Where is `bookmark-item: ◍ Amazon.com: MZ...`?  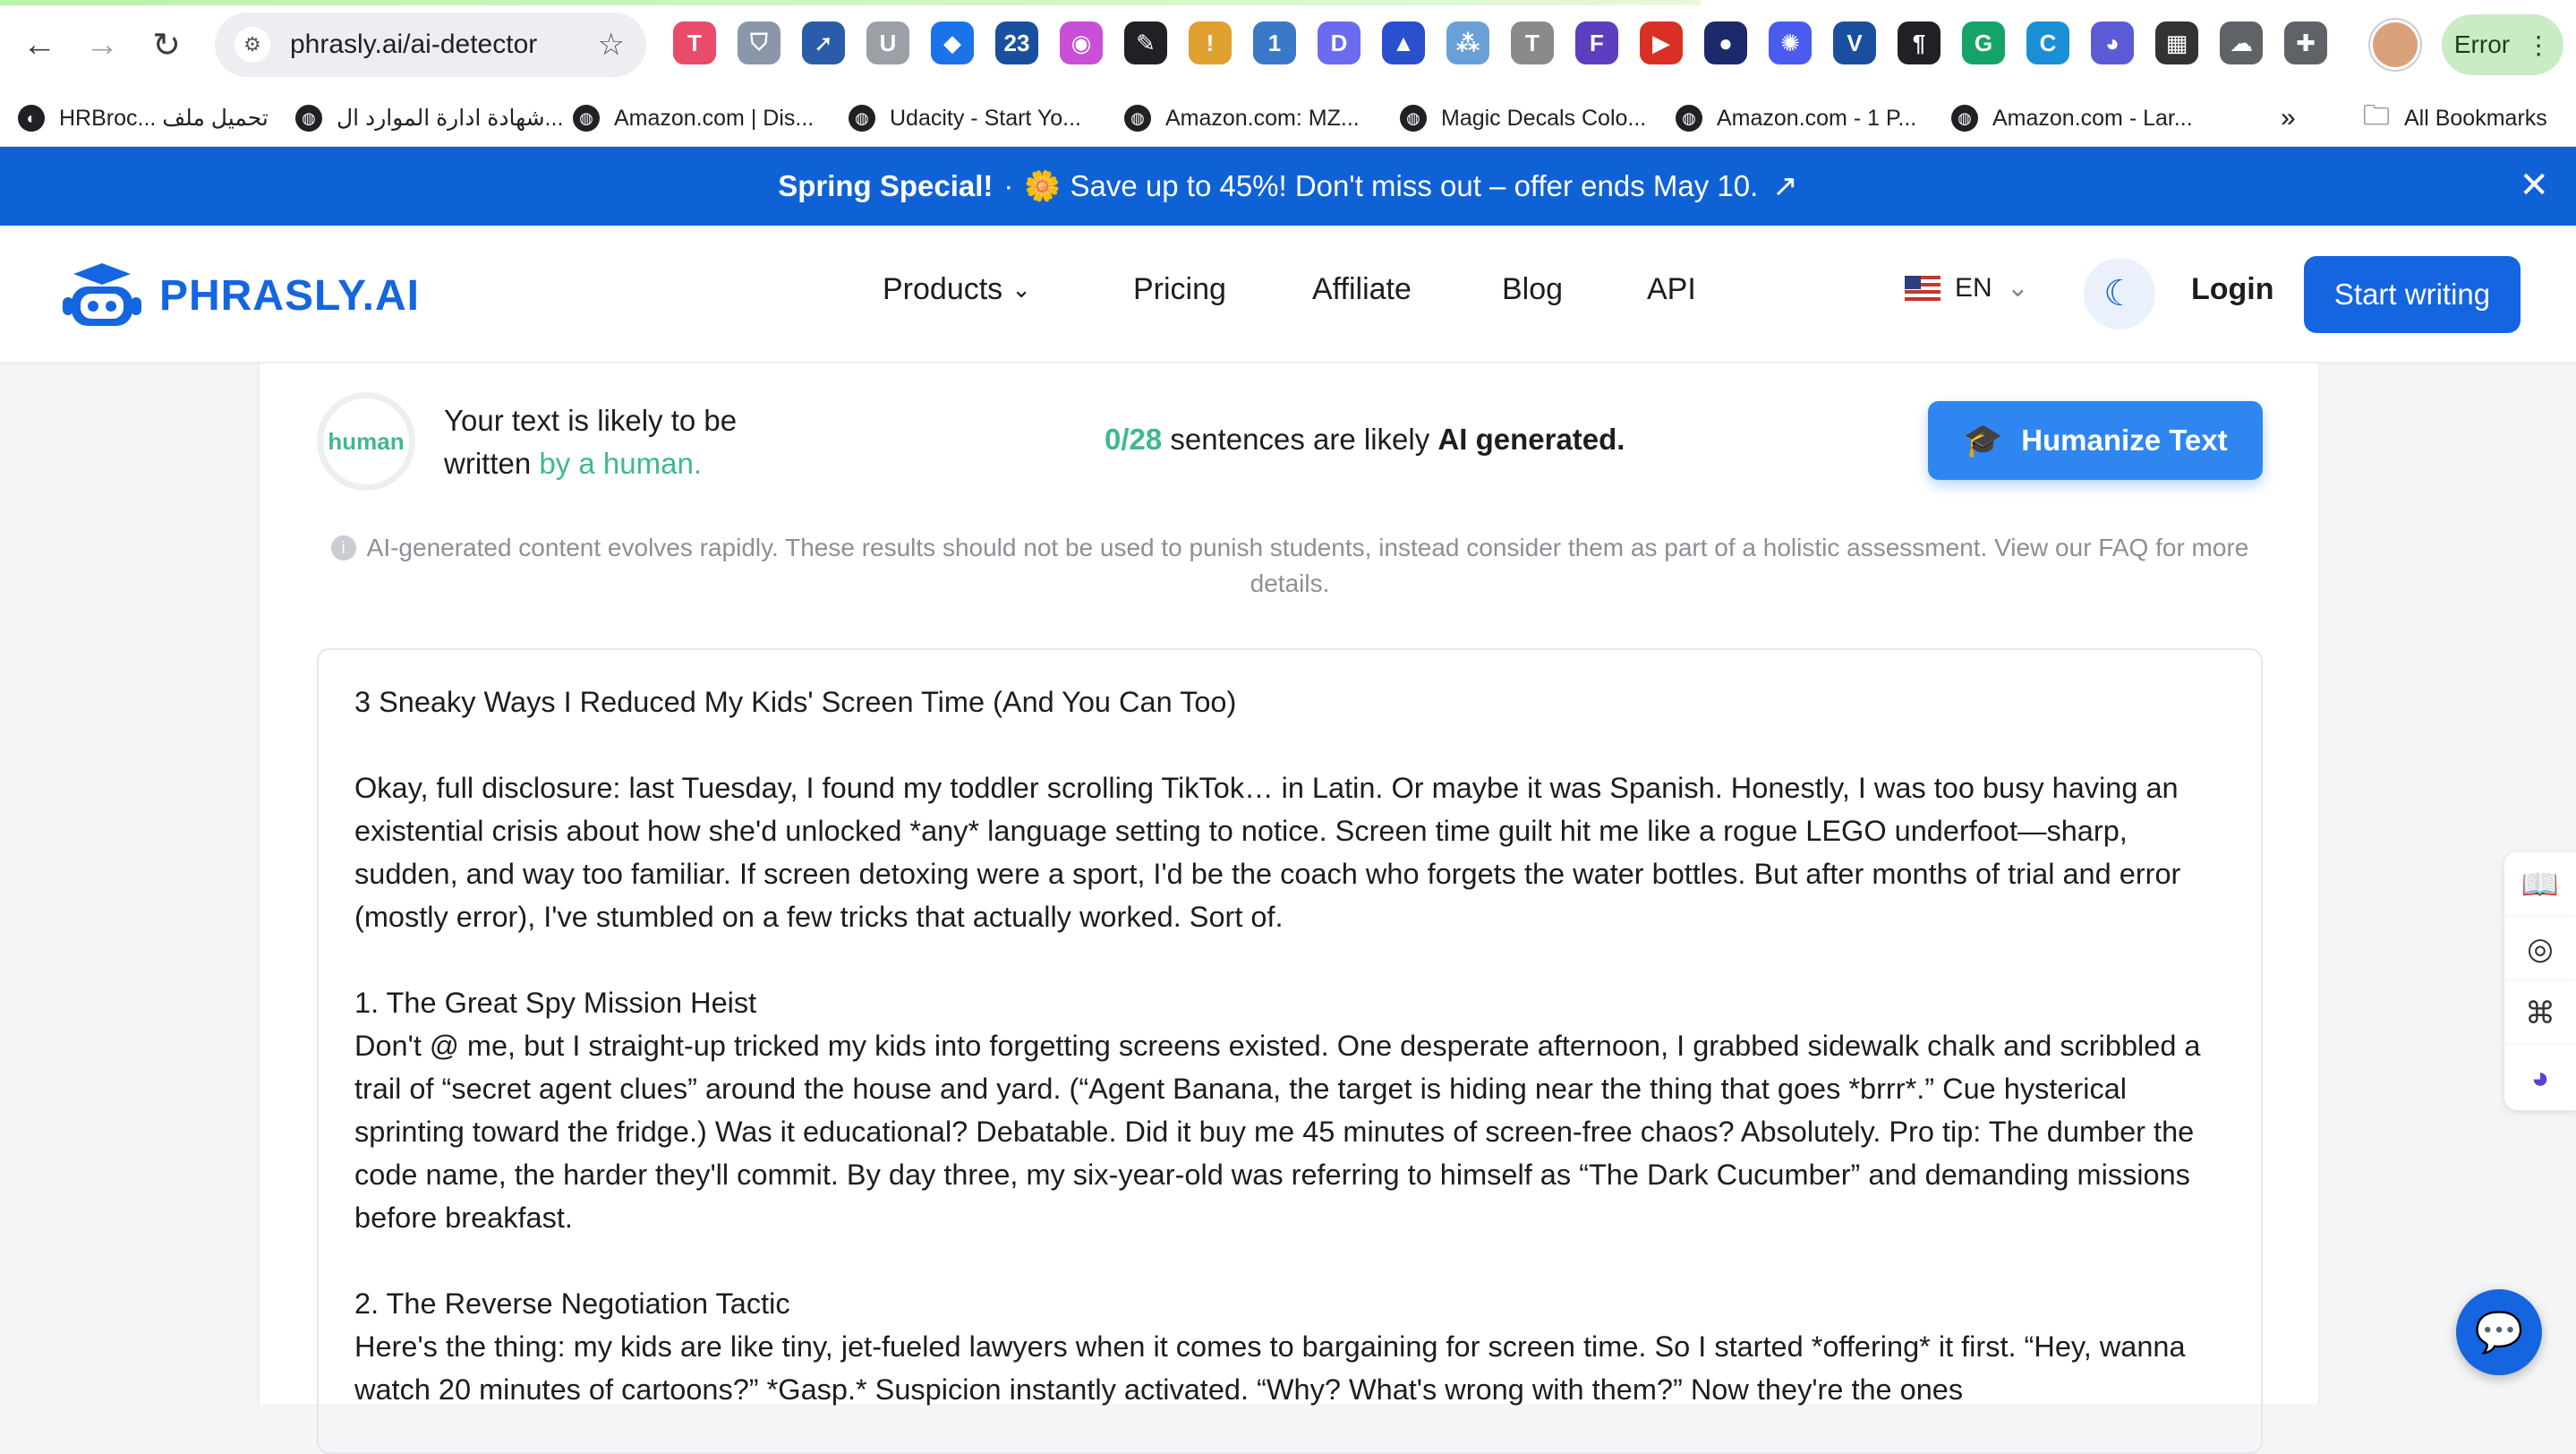 bookmark-item: ◍ Amazon.com: MZ... is located at coordinates (1242, 118).